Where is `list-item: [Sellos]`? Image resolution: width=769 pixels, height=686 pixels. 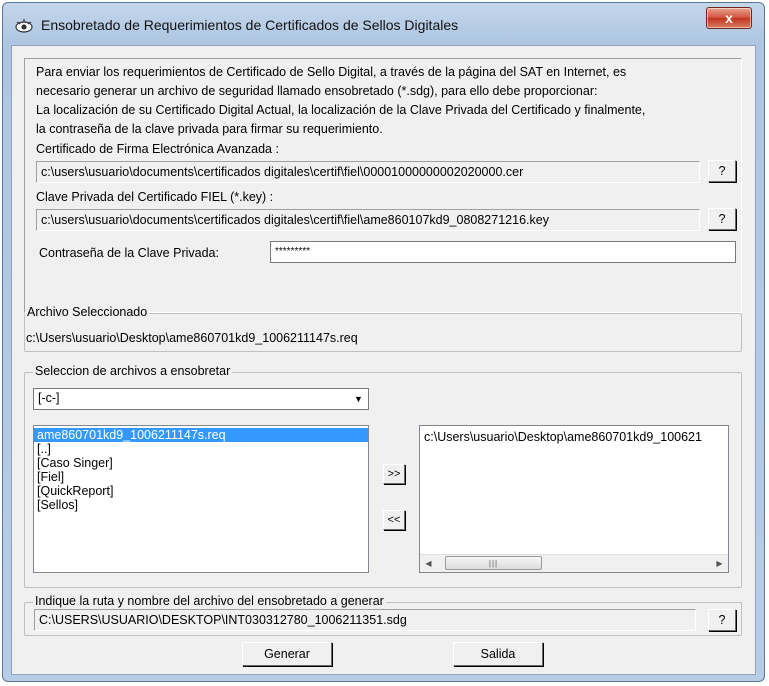 list-item: [Sellos] is located at coordinates (201, 505).